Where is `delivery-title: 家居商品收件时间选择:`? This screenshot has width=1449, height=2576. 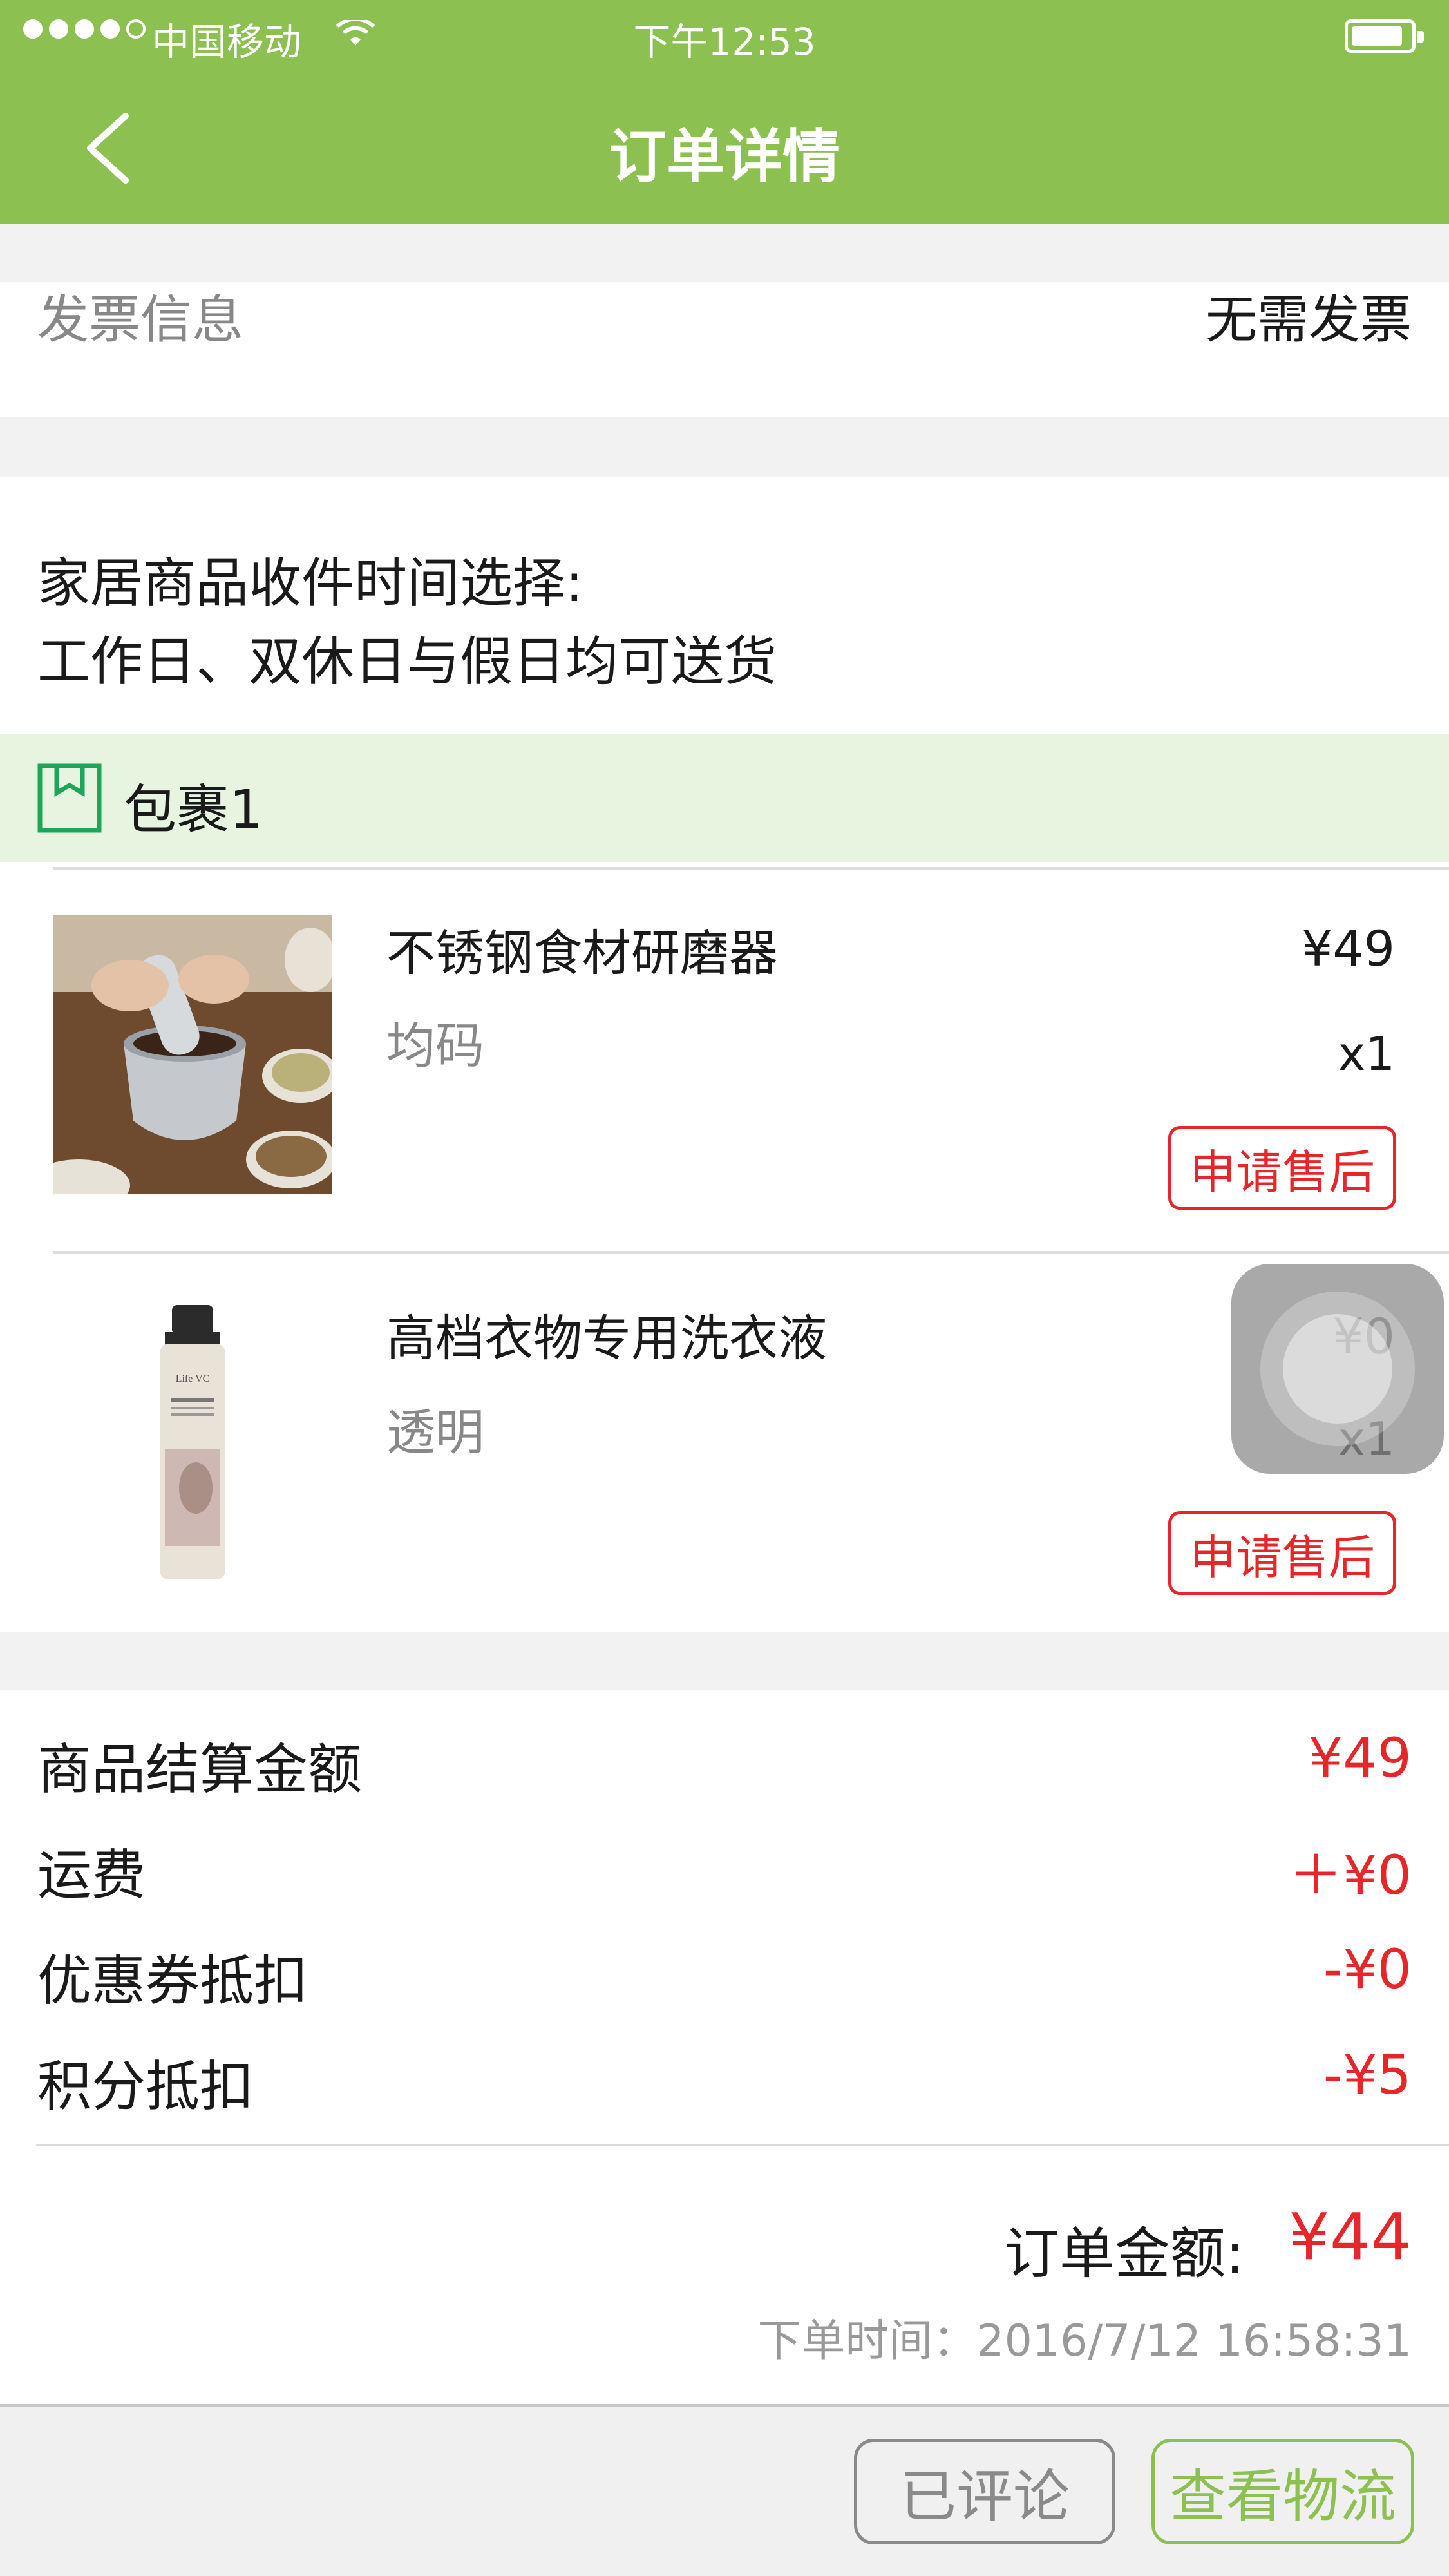 delivery-title: 家居商品收件时间选择: is located at coordinates (310, 583).